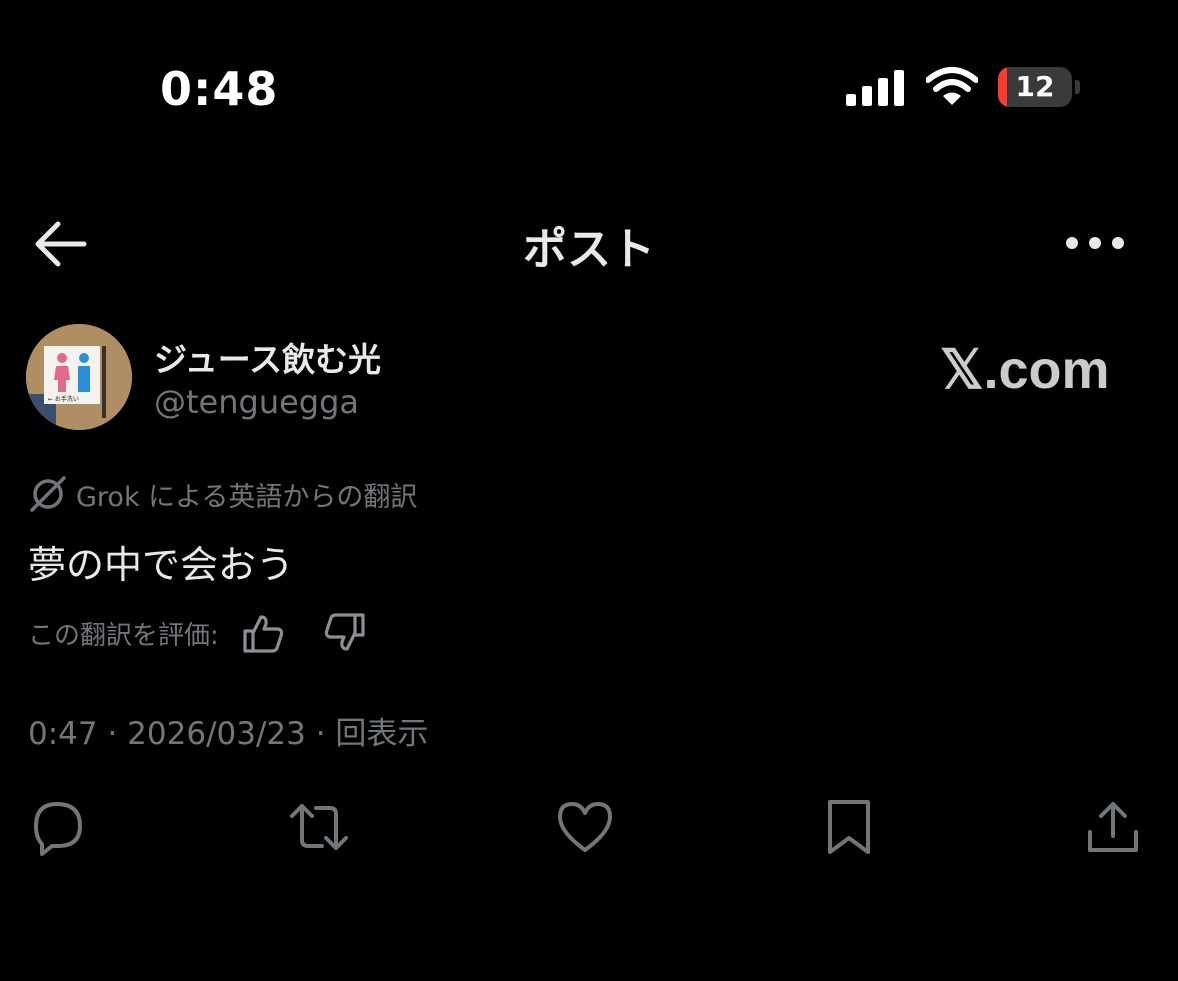  What do you see at coordinates (1035, 86) in the screenshot?
I see `battery-level: 12` at bounding box center [1035, 86].